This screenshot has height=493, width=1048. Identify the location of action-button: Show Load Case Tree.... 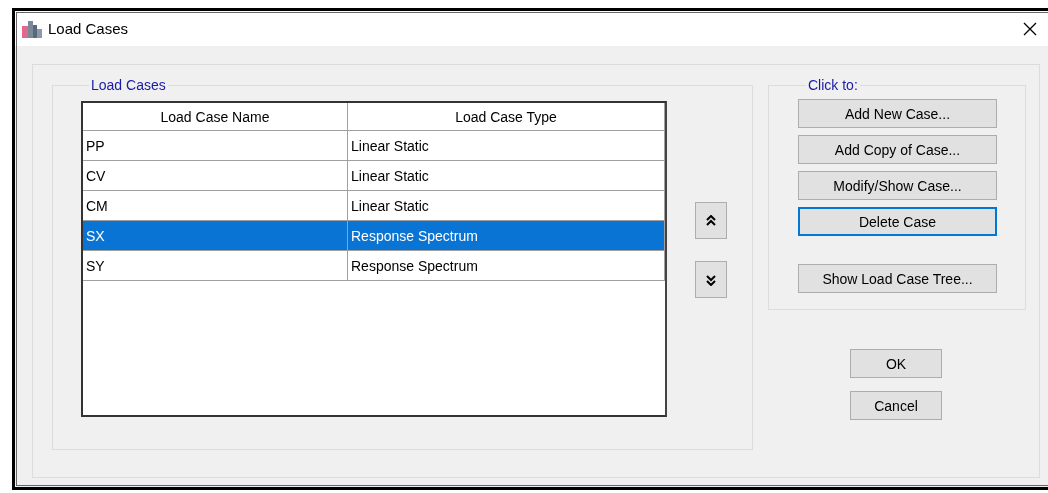
(897, 278).